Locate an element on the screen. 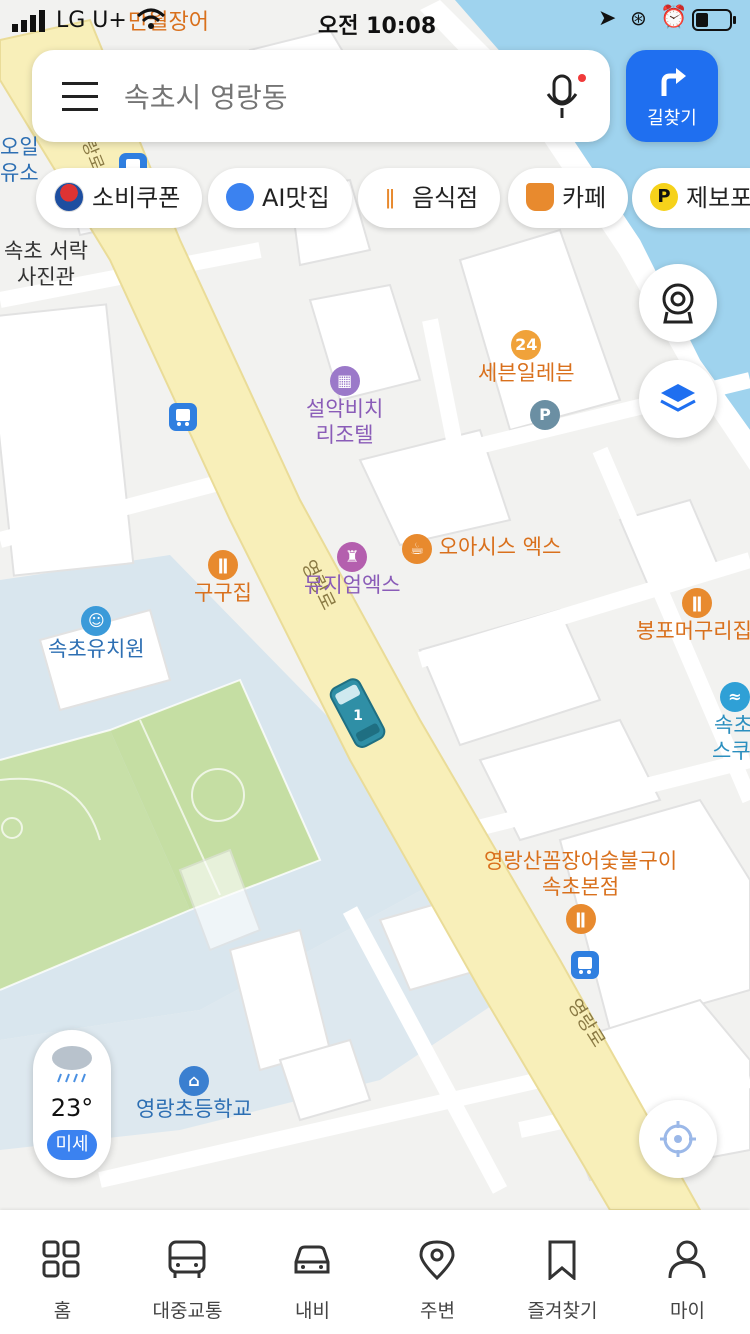 The width and height of the screenshot is (750, 1334). chip-ai-restaurant: AI맛집 is located at coordinates (280, 198).